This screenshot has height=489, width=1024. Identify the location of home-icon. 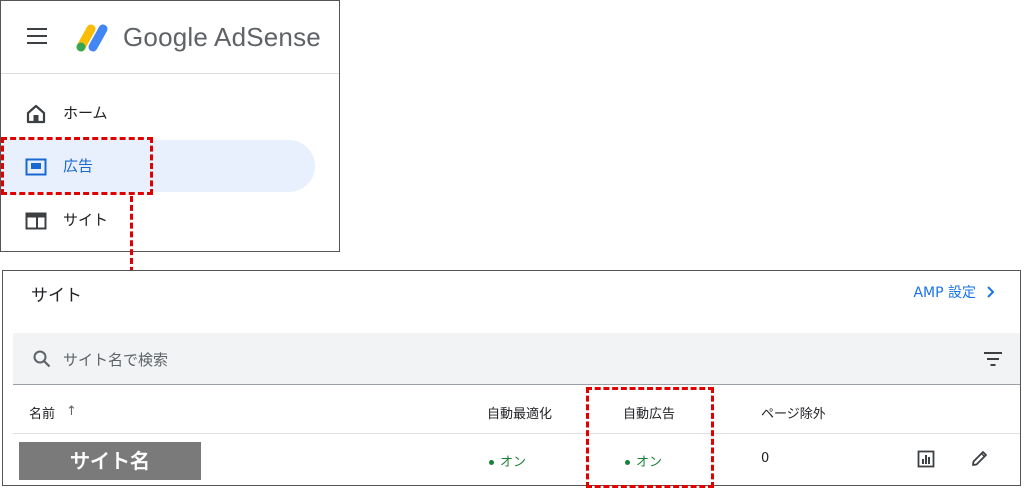
(36, 114).